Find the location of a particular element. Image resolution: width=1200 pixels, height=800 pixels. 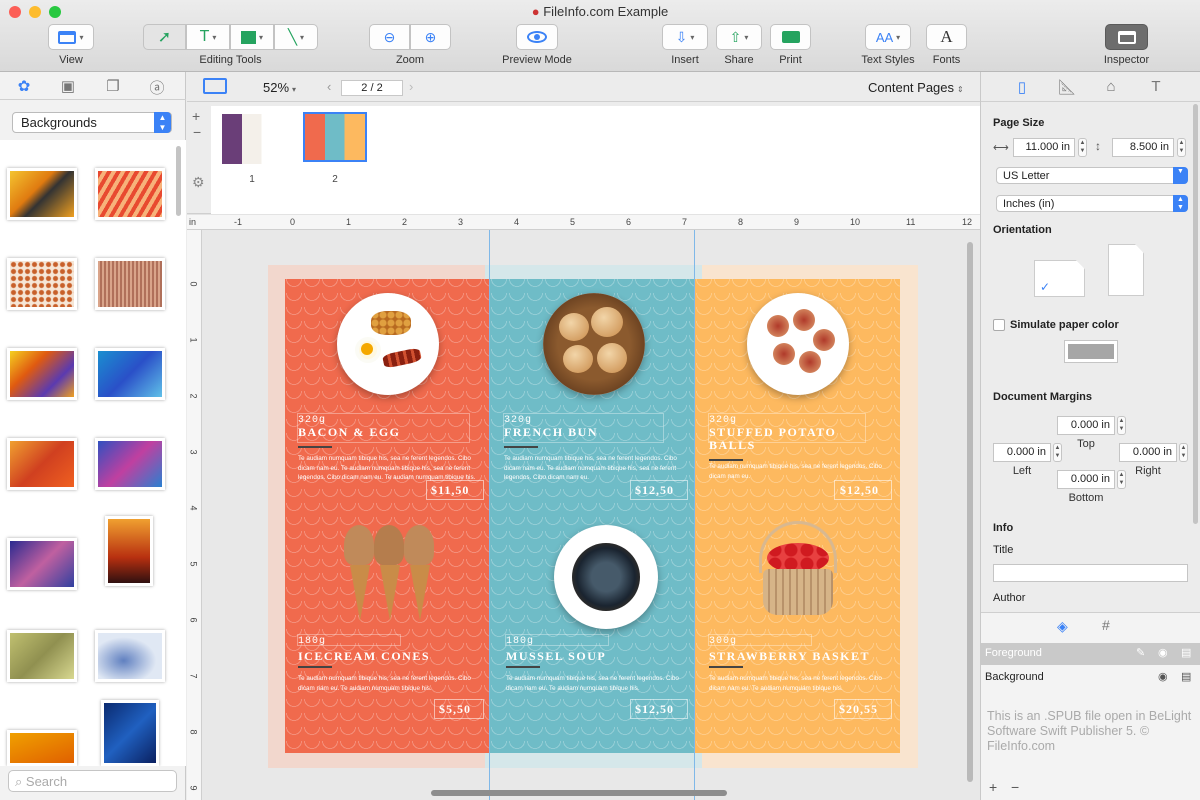

page-set-select: Content Pages ⇕ is located at coordinates (916, 87).